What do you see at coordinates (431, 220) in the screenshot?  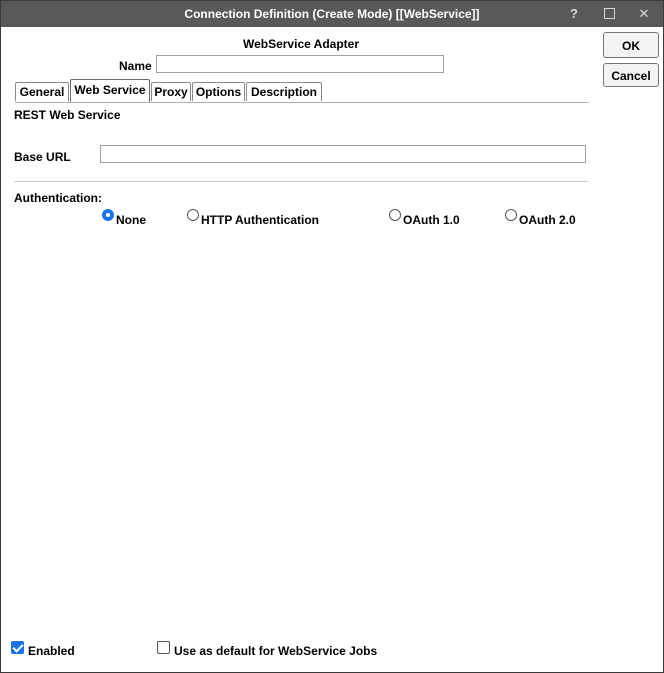 I see `auth-option-label: OAuth 1.0` at bounding box center [431, 220].